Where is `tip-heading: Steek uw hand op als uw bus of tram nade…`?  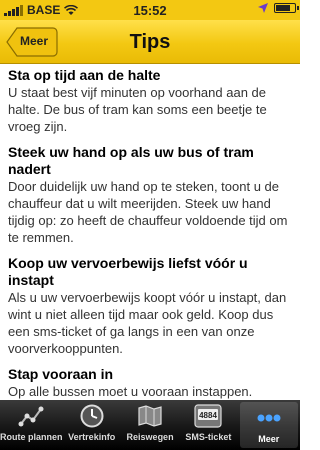
tip-heading: Steek uw hand op als uw bus of tram nade… is located at coordinates (131, 160).